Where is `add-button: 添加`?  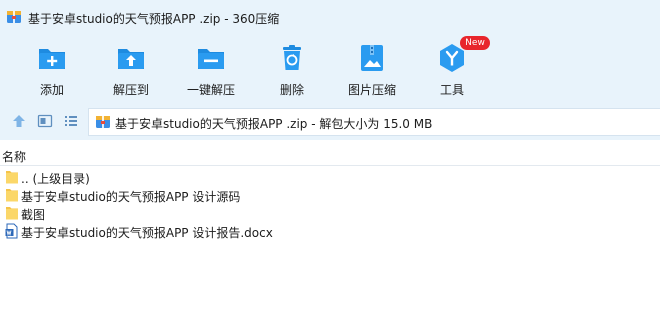
add-button: 添加 is located at coordinates (52, 70).